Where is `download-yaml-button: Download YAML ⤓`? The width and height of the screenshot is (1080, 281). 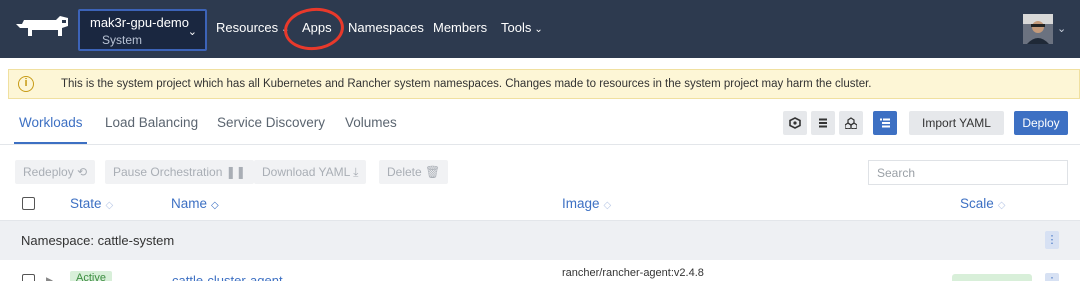 download-yaml-button: Download YAML ⤓ is located at coordinates (310, 172).